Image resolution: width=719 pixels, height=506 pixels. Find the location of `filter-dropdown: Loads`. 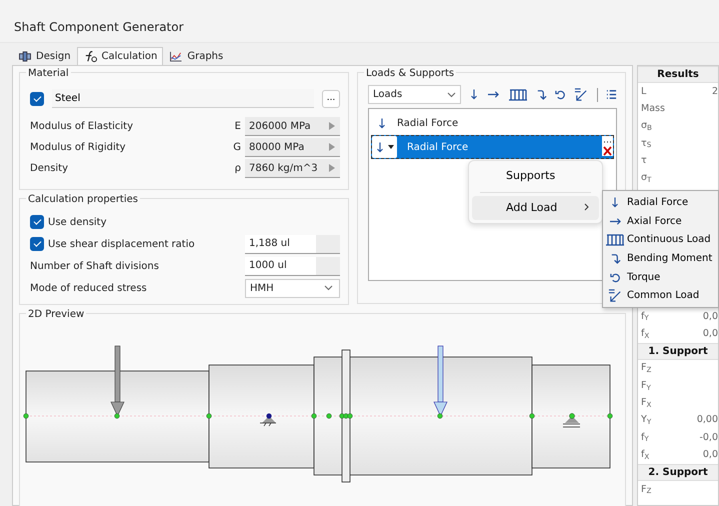

filter-dropdown: Loads is located at coordinates (414, 94).